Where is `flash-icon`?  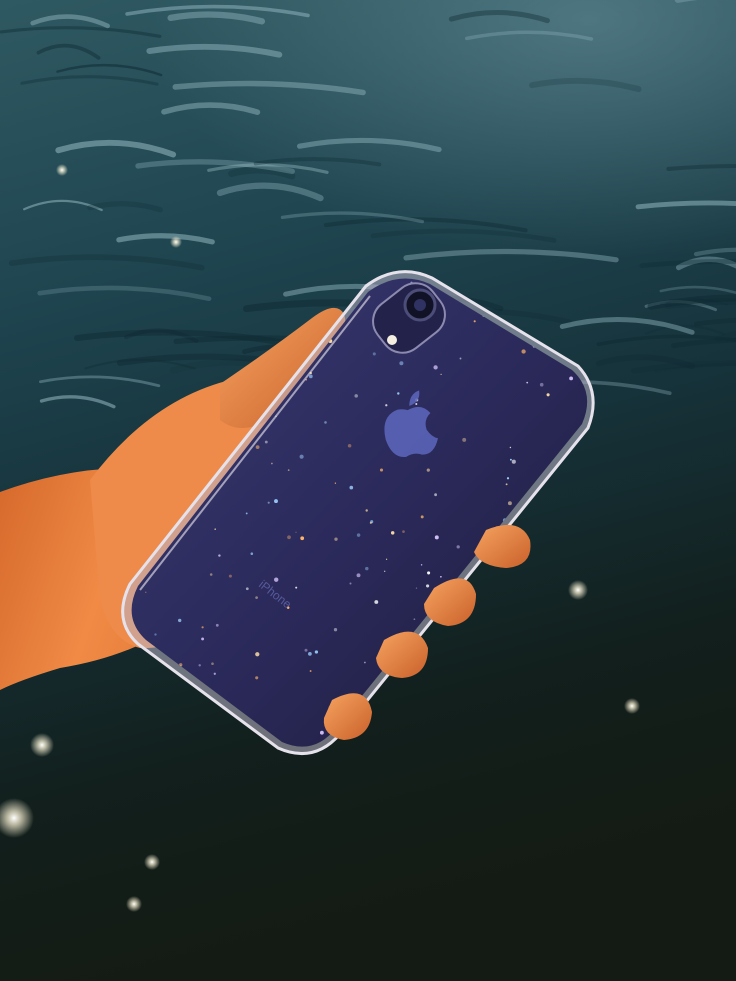 flash-icon is located at coordinates (392, 340).